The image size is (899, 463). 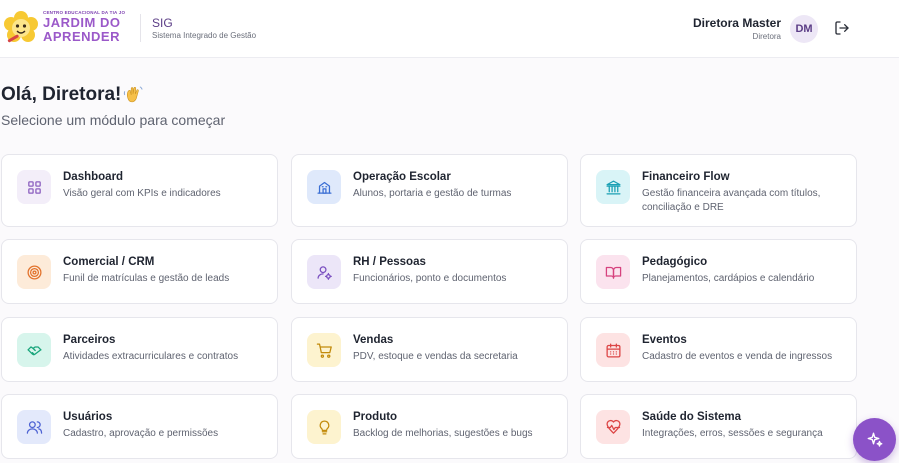 I want to click on logo-wordmark: JARDIM DO APRENDER, so click(x=81, y=30).